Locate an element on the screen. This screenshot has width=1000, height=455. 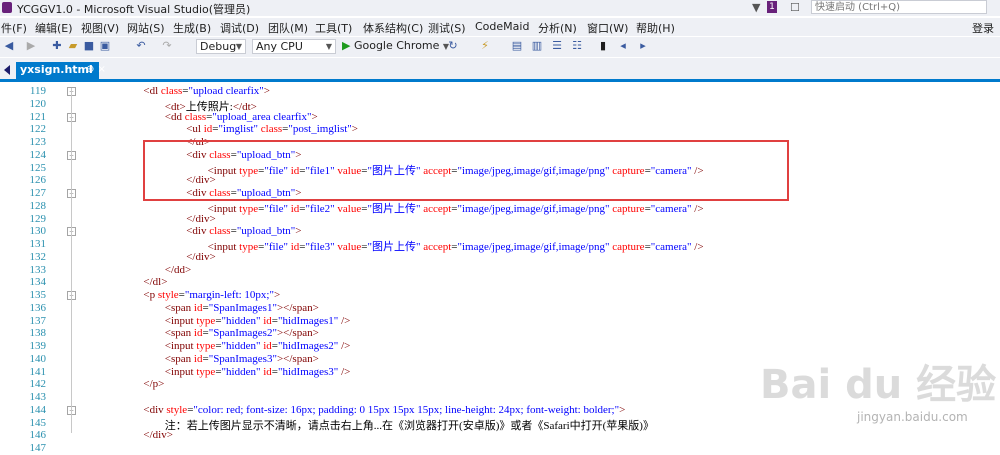
run-target-label: Google Chrome is located at coordinates (396, 45).